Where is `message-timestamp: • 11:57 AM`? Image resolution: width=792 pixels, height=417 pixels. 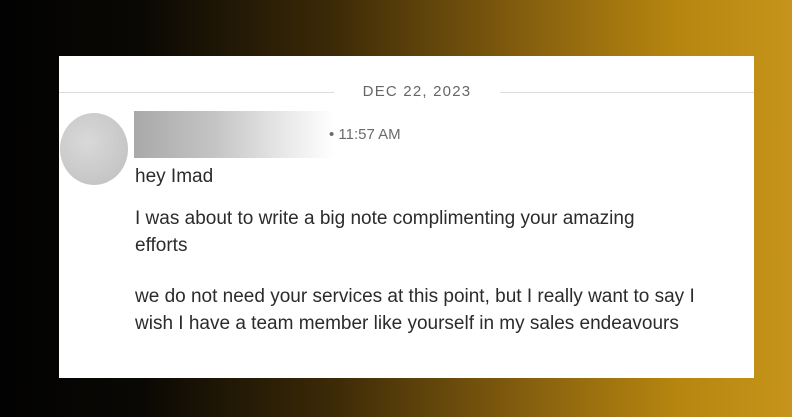 message-timestamp: • 11:57 AM is located at coordinates (365, 134).